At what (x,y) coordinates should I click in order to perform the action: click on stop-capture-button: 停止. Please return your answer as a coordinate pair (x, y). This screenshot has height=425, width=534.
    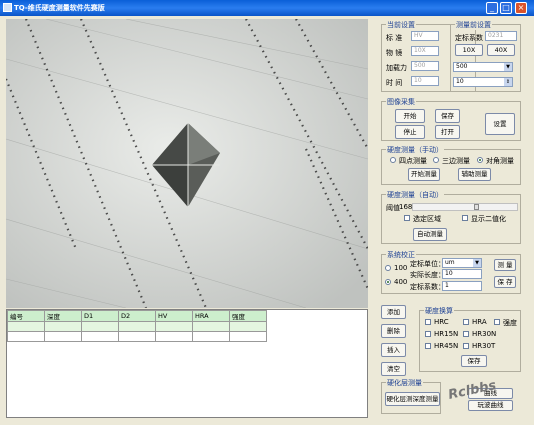
    Looking at the image, I should click on (410, 132).